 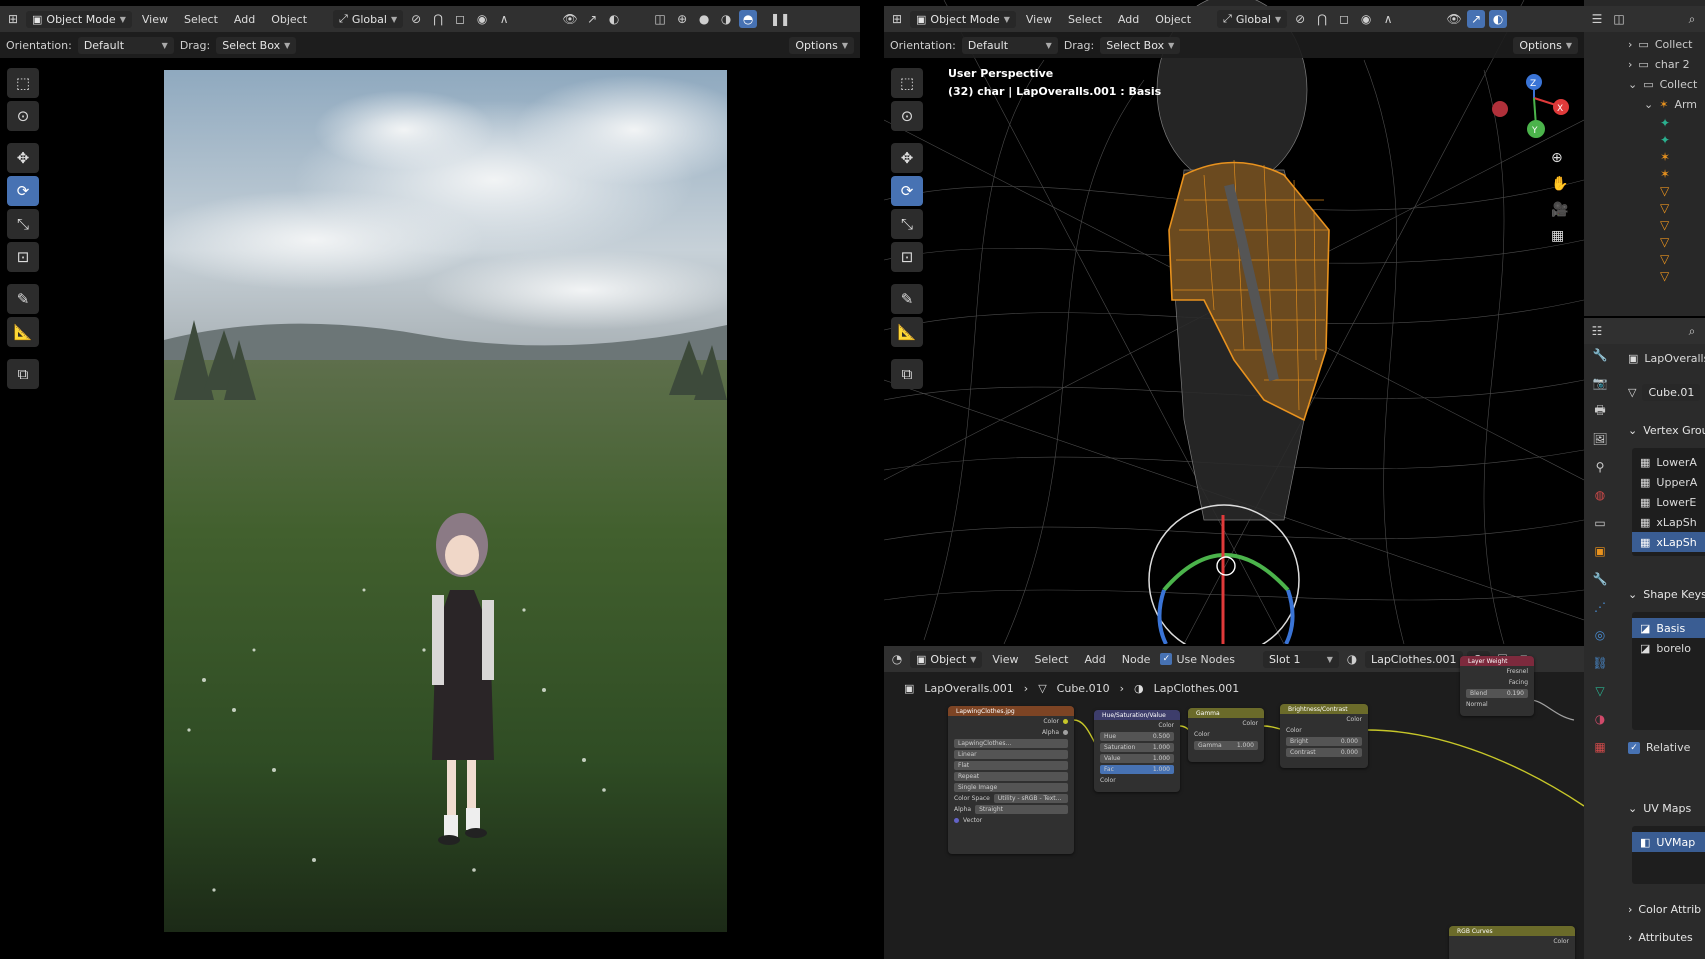 I want to click on extension-dropdown: Repeat, so click(x=1011, y=776).